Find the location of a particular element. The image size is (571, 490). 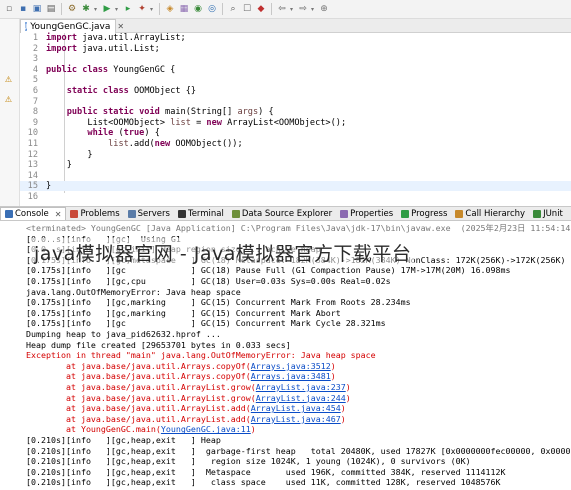

view-tab-problems: Problems is located at coordinates (94, 213).